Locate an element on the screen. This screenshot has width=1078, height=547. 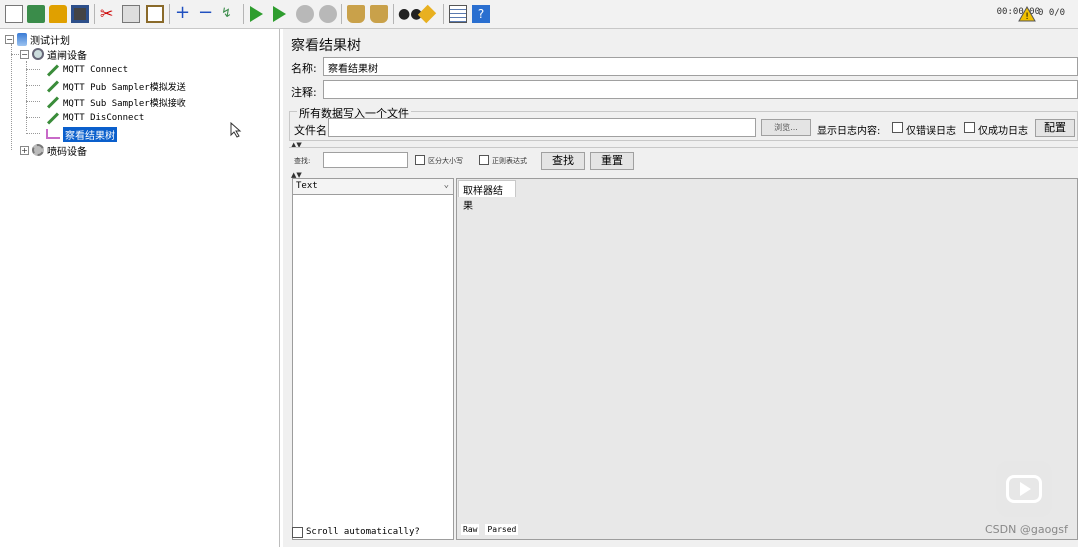
result-view-tabs: Raw Parsed is located at coordinates (490, 529).